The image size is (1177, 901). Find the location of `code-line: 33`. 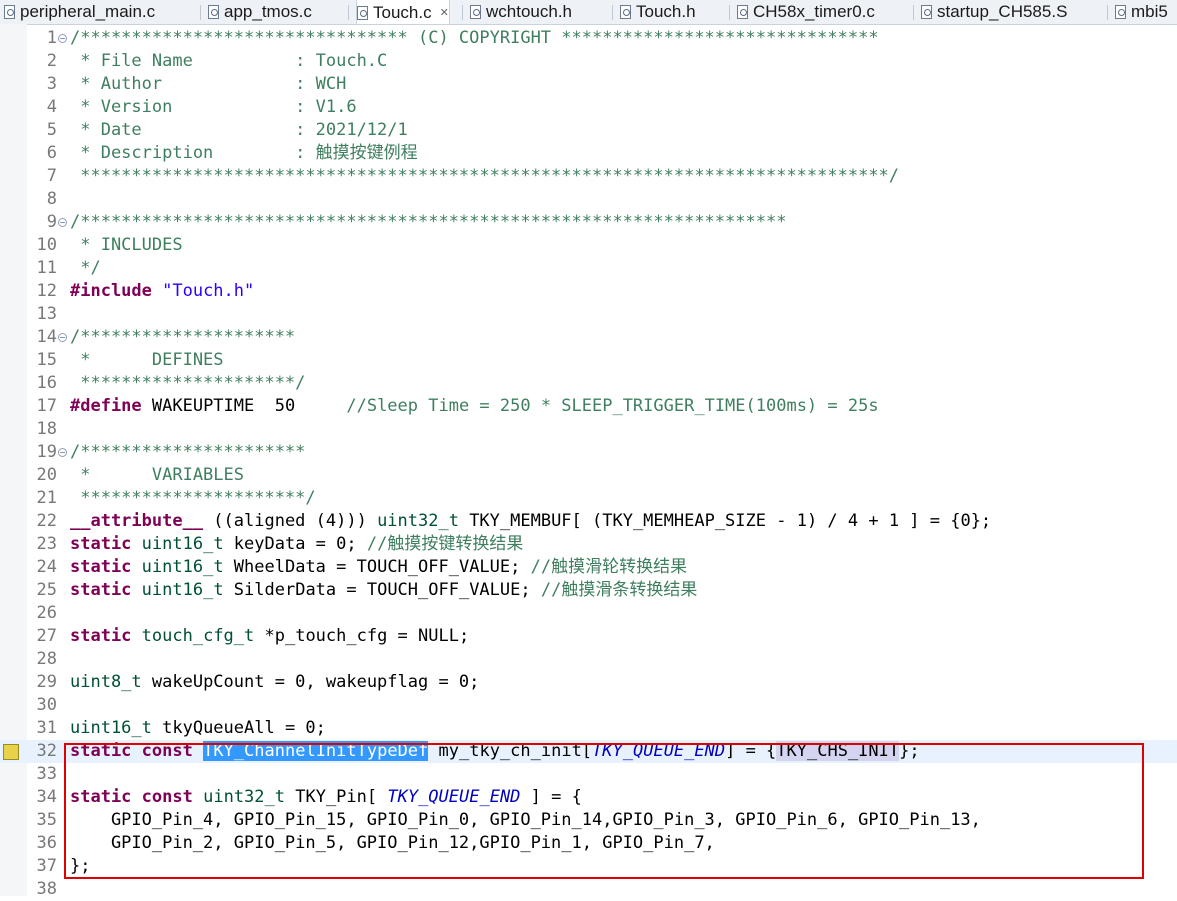

code-line: 33 is located at coordinates (588, 774).